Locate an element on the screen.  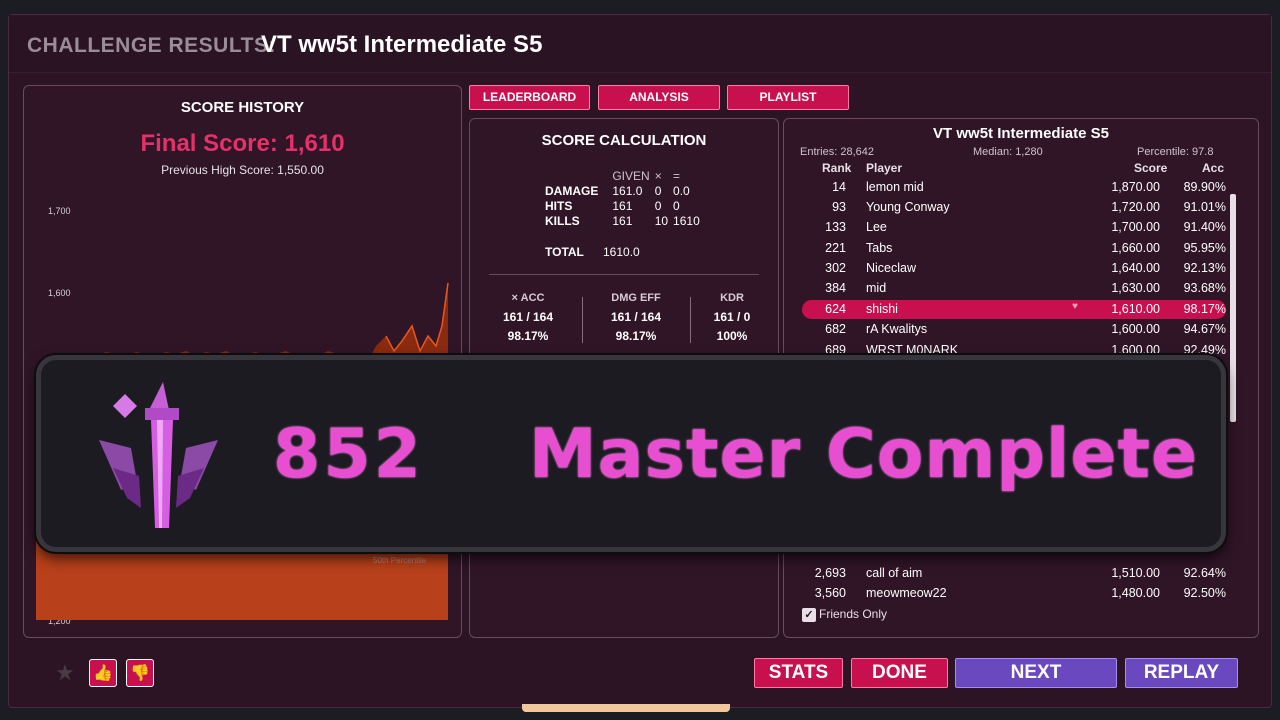
y-tick-1700: 1,700 is located at coordinates (59, 211).